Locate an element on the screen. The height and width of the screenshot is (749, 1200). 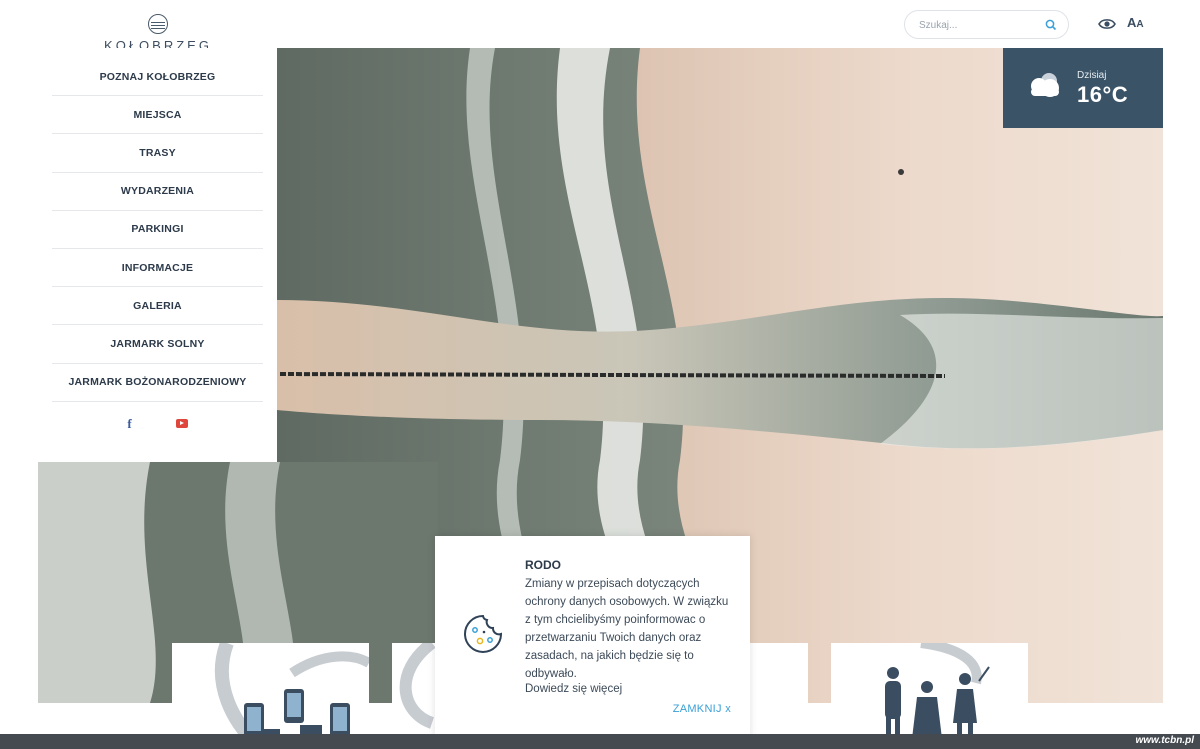
search-icon is located at coordinates (1051, 25).